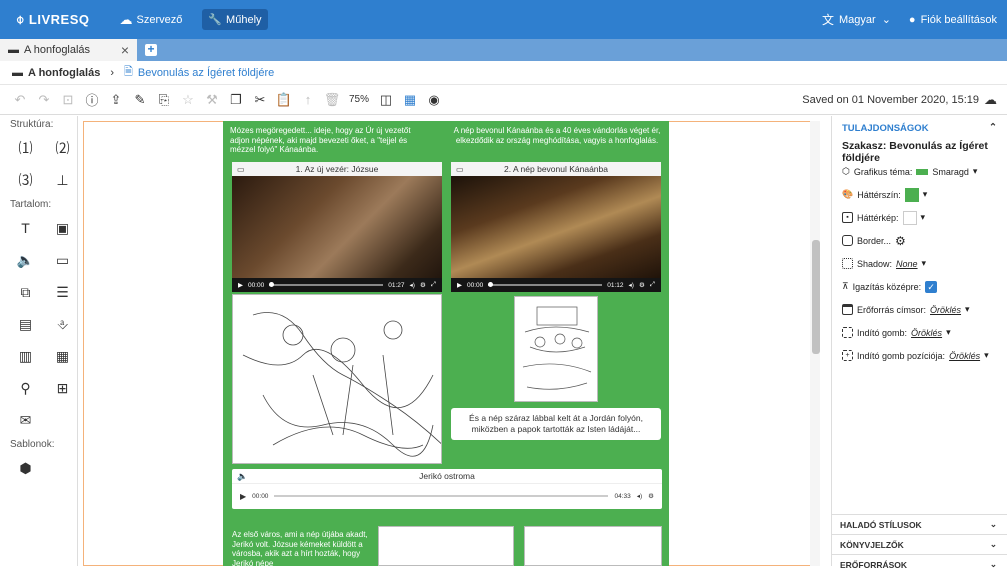 The height and width of the screenshot is (574, 1007). I want to click on title-bar-icon, so click(847, 309).